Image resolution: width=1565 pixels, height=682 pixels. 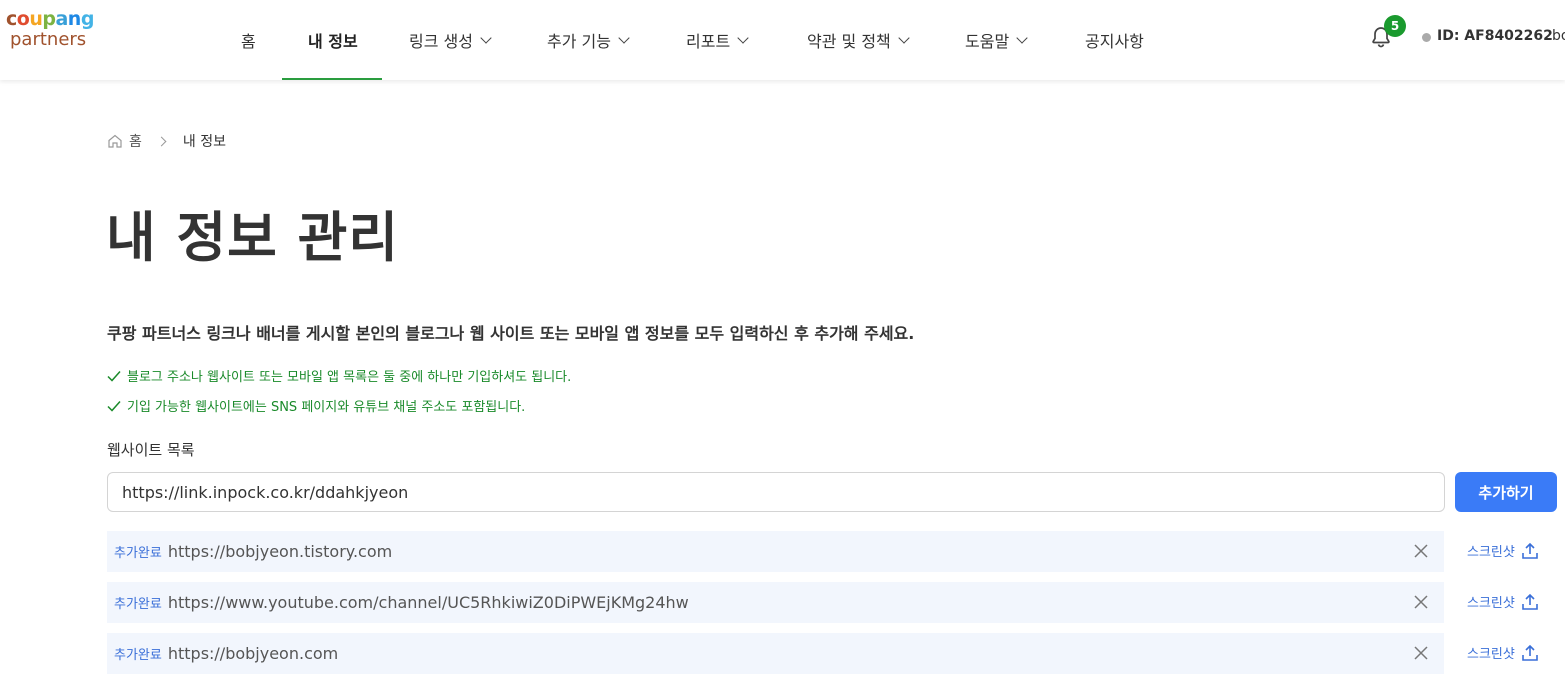 What do you see at coordinates (36, 19) in the screenshot?
I see `logo-letter: u` at bounding box center [36, 19].